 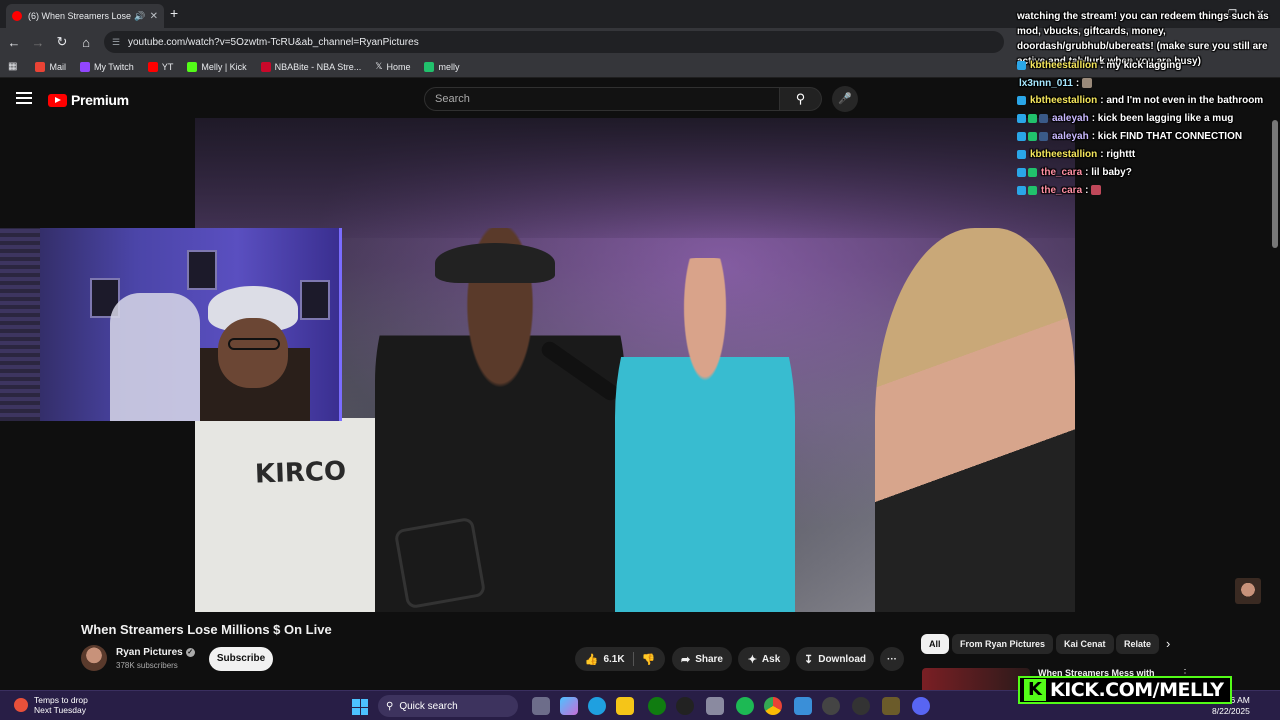 I want to click on chevron-right-icon: ›, so click(x=1168, y=643).